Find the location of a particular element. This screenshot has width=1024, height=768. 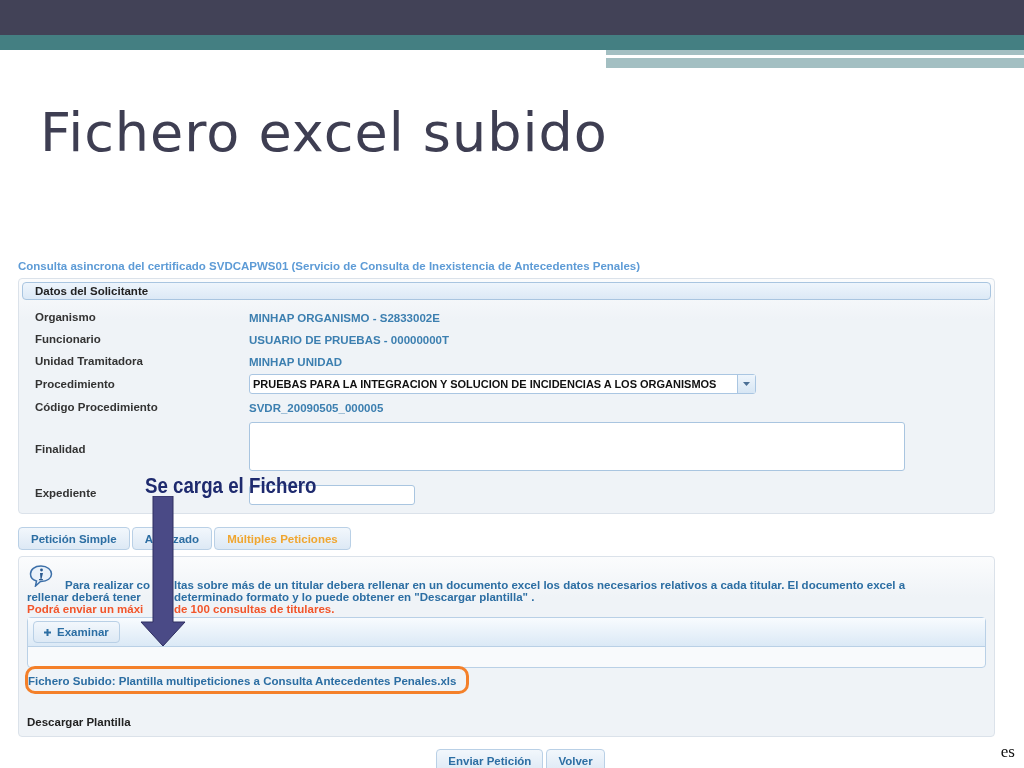

uploaded-file-text: Fichero Subido: Plantilla multipeticiones a Consulta Antecedentes Penales.xls is located at coordinates (242, 681).